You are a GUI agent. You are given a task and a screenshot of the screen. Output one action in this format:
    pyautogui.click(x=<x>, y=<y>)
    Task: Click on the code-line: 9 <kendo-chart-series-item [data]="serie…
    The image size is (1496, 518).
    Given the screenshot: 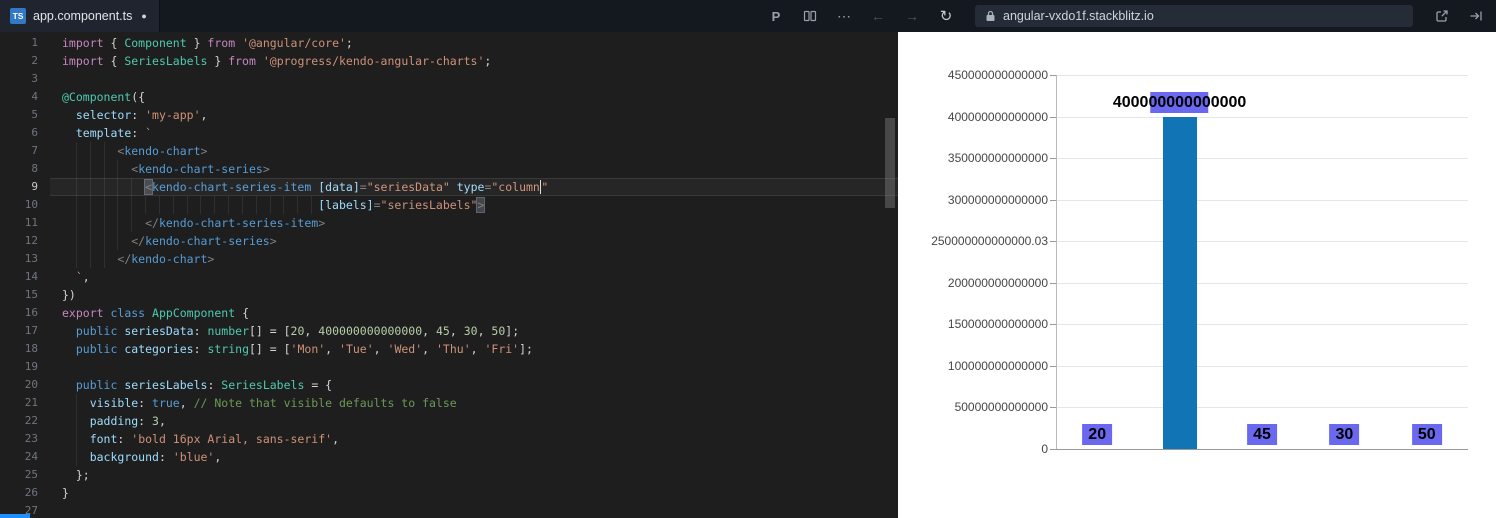 What is the action you would take?
    pyautogui.click(x=449, y=187)
    